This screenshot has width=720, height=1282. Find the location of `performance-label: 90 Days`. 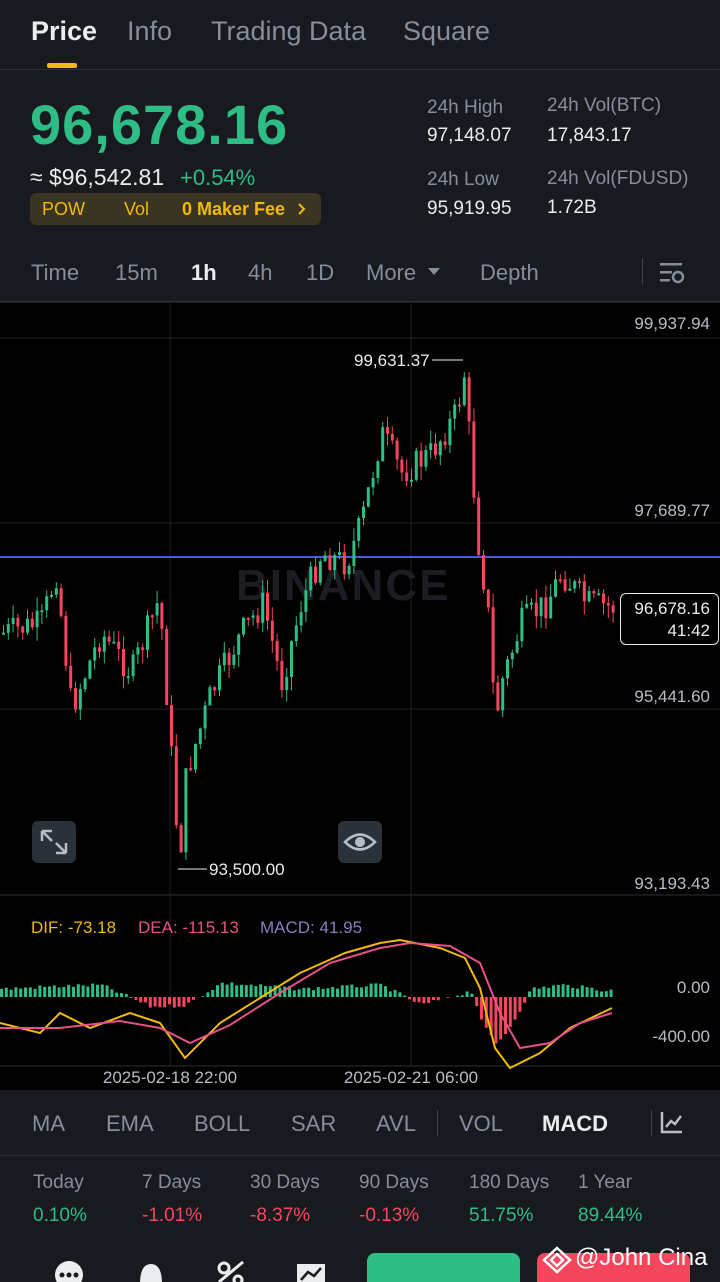

performance-label: 90 Days is located at coordinates (394, 1182).